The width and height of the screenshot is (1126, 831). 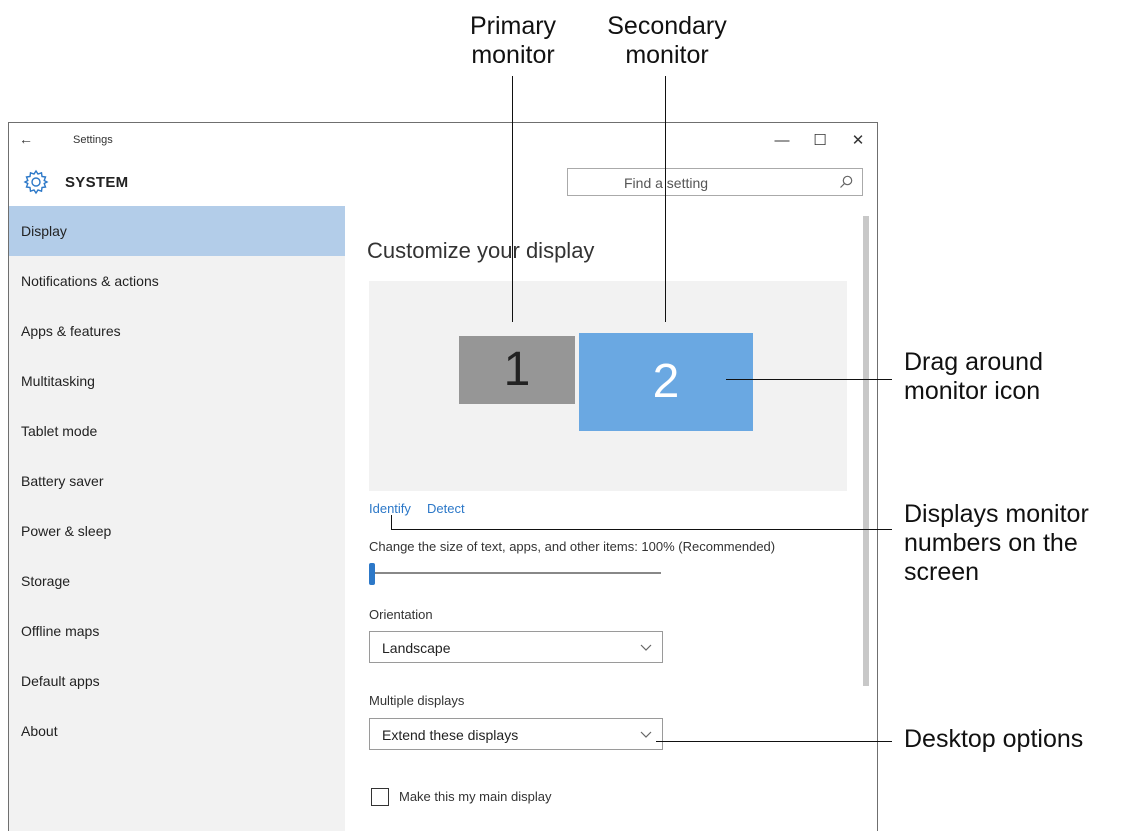 I want to click on sidebar-item-about: About, so click(x=177, y=731).